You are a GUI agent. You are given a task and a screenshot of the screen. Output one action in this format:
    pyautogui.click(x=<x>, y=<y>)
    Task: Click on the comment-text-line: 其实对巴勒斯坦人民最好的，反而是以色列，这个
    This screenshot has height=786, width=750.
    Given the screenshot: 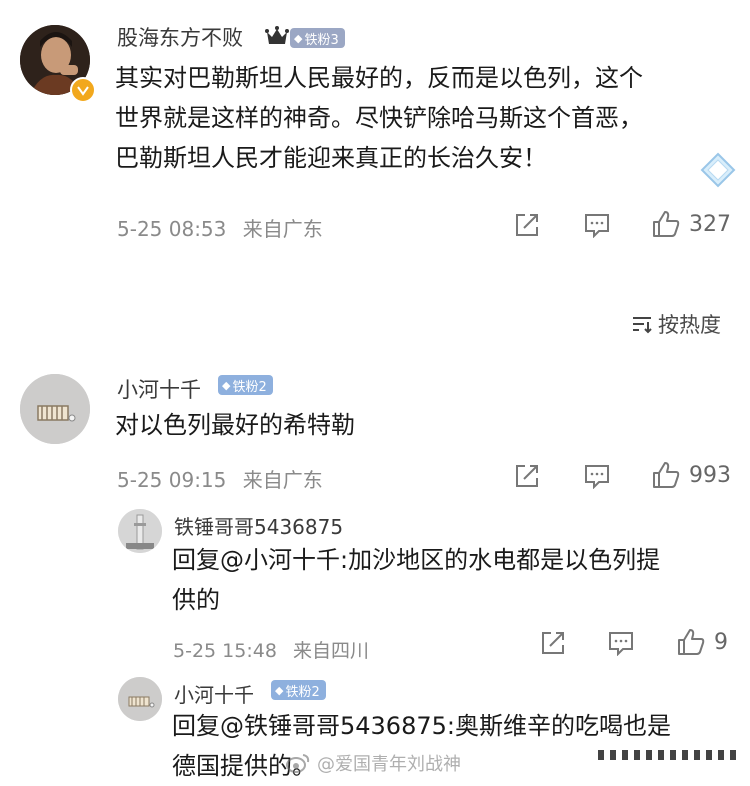 What is the action you would take?
    pyautogui.click(x=379, y=78)
    